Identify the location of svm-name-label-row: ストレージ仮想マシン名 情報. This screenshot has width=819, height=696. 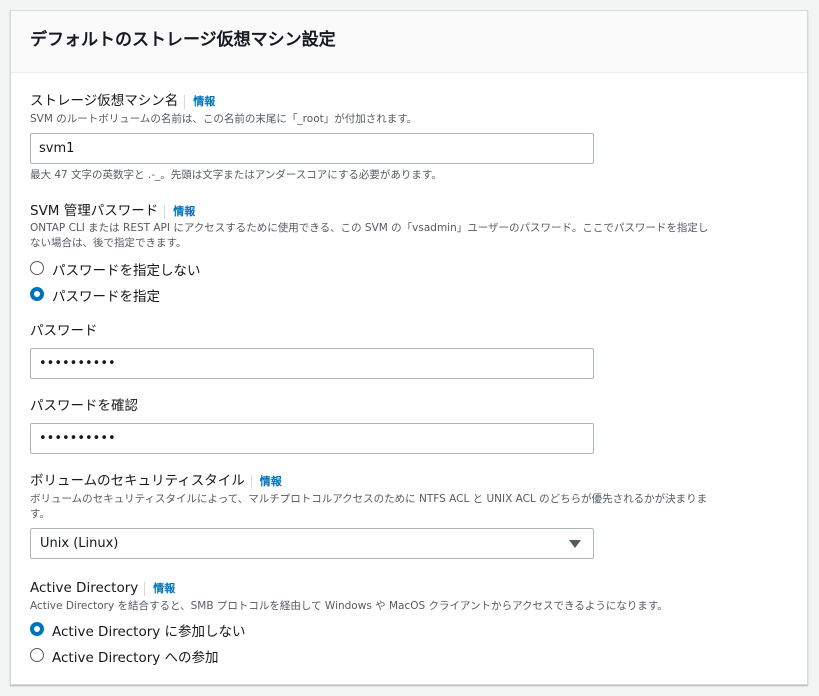
(122, 101).